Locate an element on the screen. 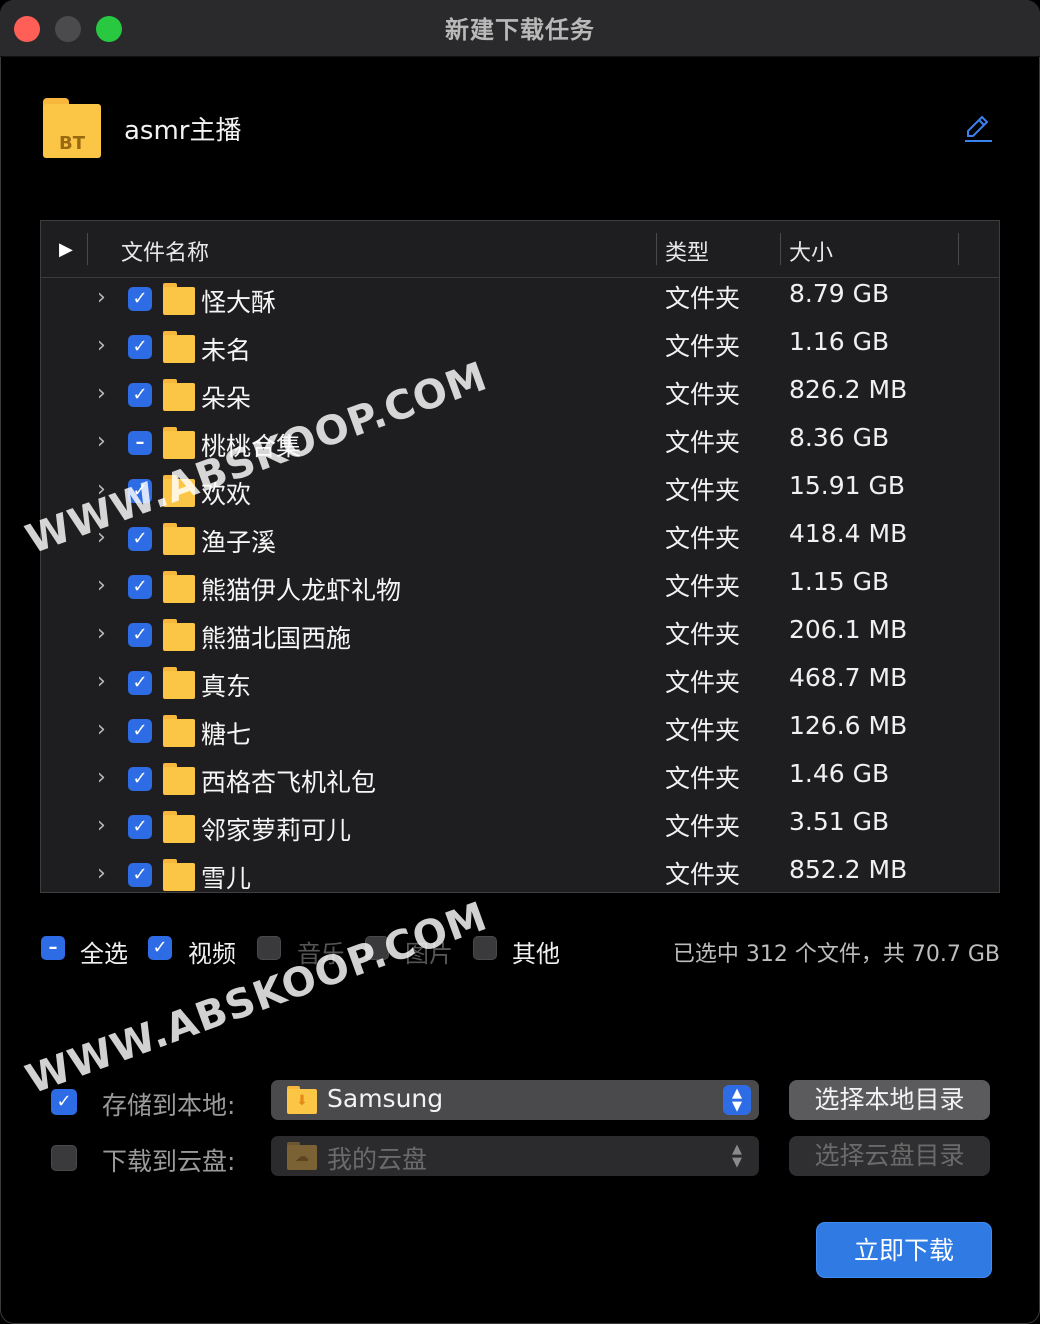  column-header-name: 文件名称 is located at coordinates (165, 251).